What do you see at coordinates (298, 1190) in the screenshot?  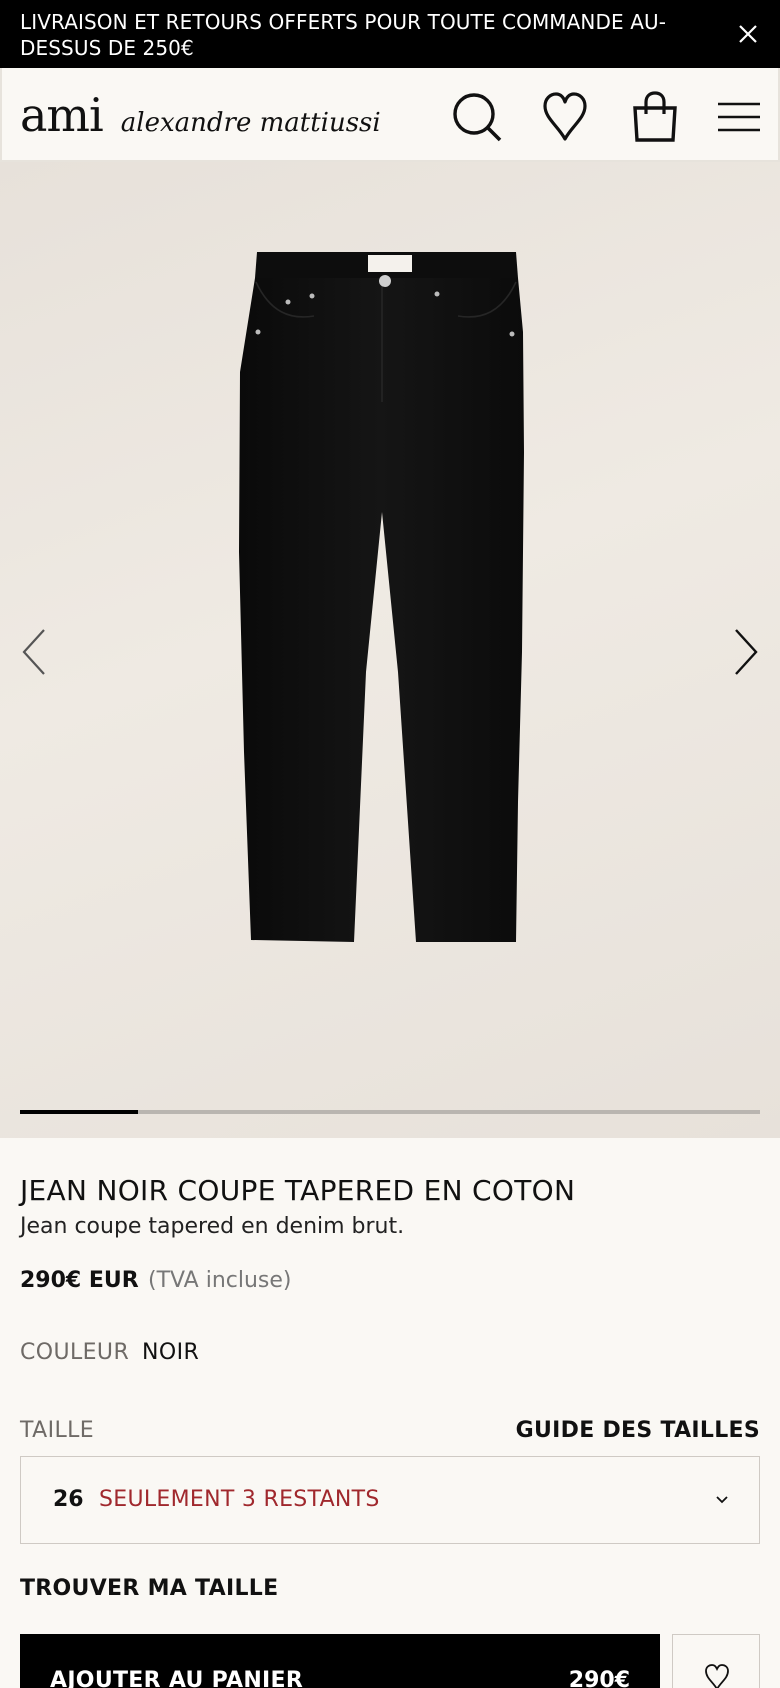 I see `product-title: JEAN NOIR COUPE TAPERED EN COTON` at bounding box center [298, 1190].